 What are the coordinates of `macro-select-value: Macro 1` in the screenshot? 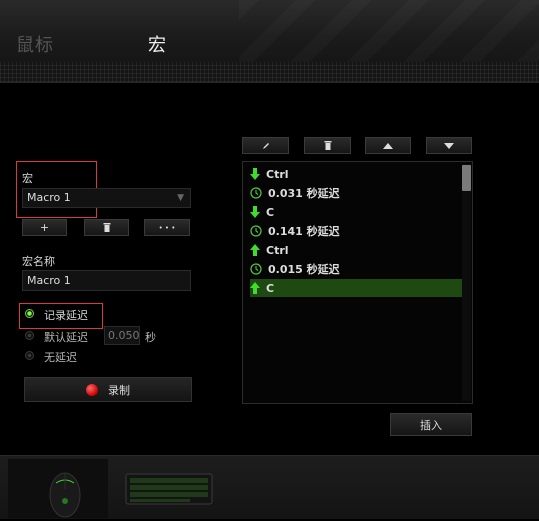 It's located at (49, 197).